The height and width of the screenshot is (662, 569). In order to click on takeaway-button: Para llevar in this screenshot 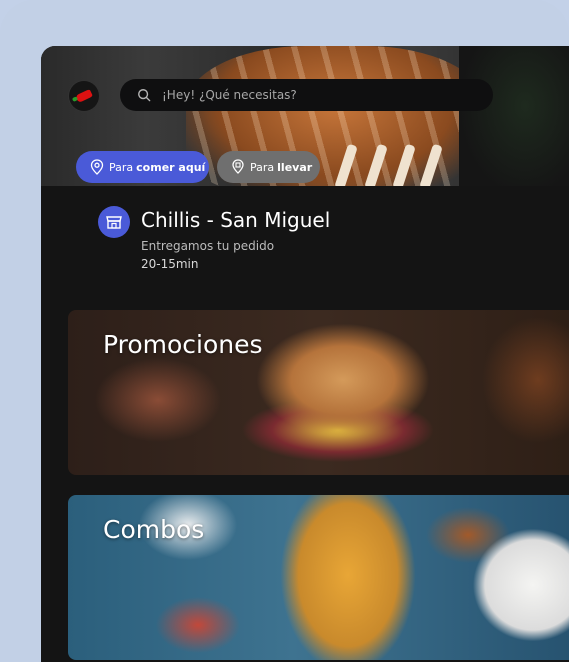, I will do `click(268, 167)`.